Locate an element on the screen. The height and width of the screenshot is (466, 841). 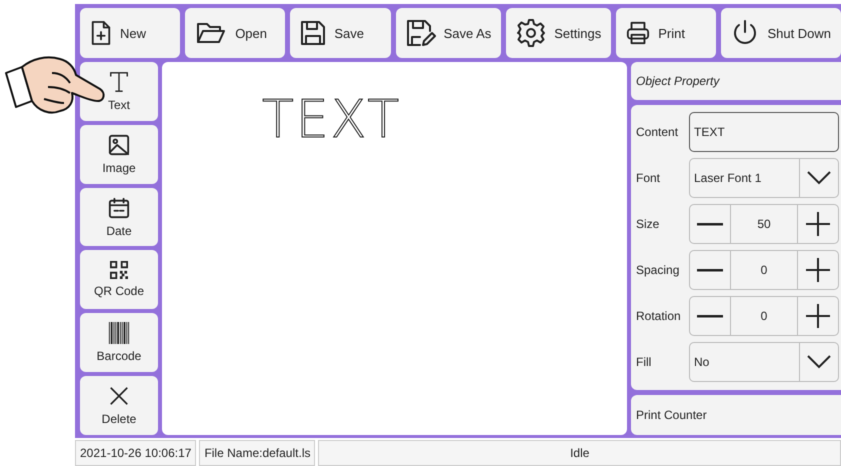
qr-code-icon is located at coordinates (119, 270).